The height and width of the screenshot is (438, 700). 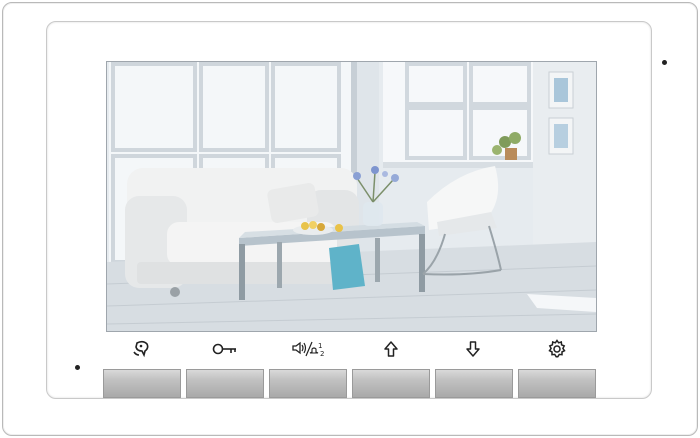 What do you see at coordinates (320, 346) in the screenshot?
I see `svg-text: 1` at bounding box center [320, 346].